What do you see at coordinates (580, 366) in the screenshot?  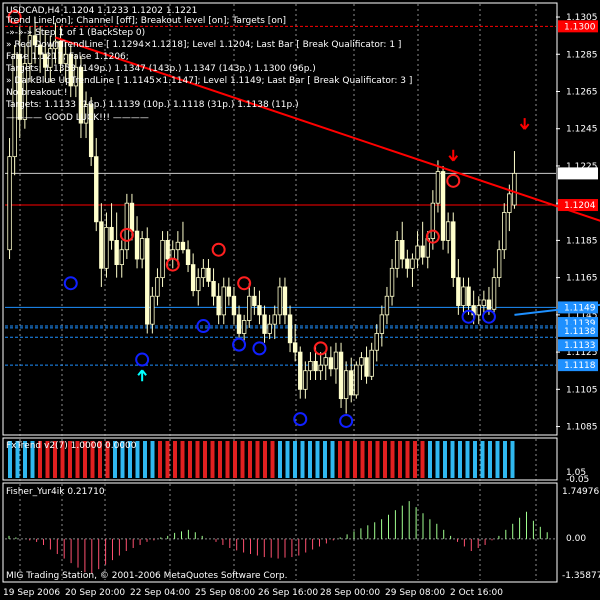 I see `price-tag-label: 1.1118` at bounding box center [580, 366].